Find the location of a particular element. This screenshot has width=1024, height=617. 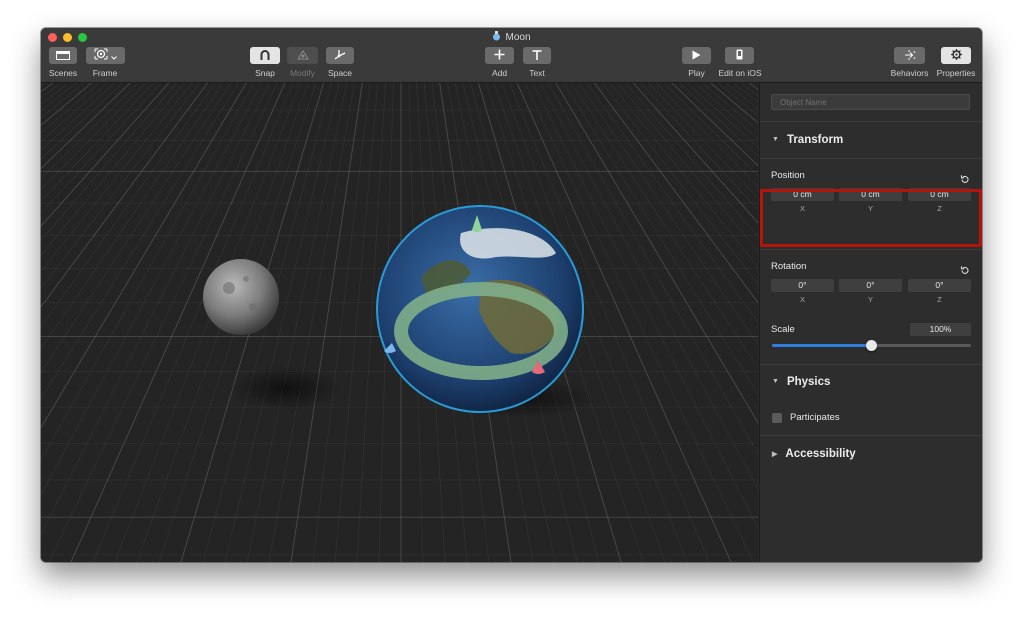

rotation-x-field: 0° is located at coordinates (802, 285).